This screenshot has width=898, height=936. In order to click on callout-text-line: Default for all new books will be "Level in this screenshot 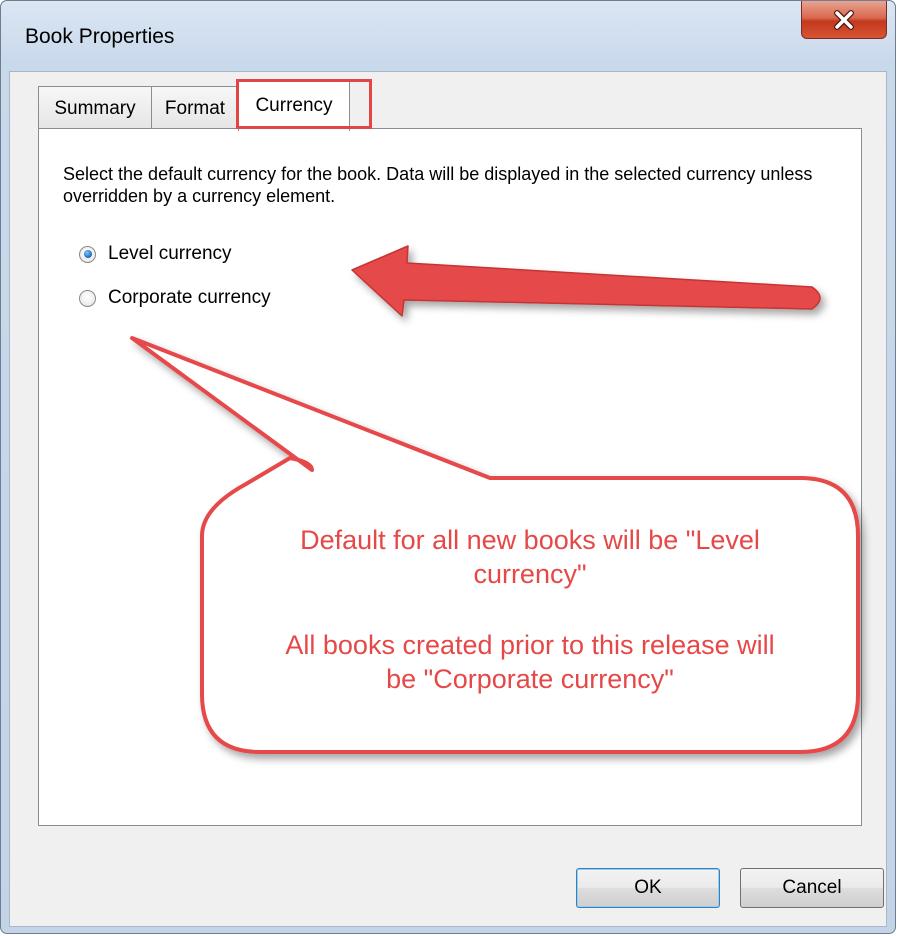, I will do `click(530, 540)`.